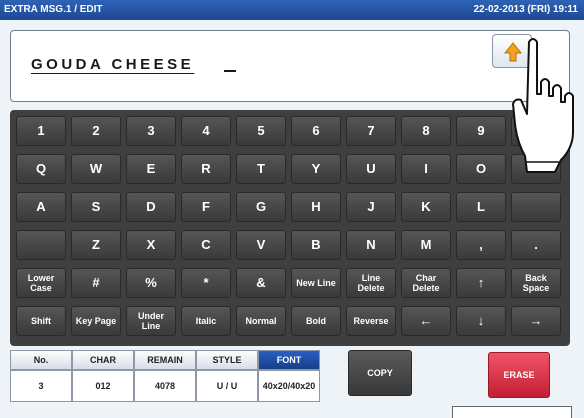  I want to click on style-header: STYLE, so click(227, 360).